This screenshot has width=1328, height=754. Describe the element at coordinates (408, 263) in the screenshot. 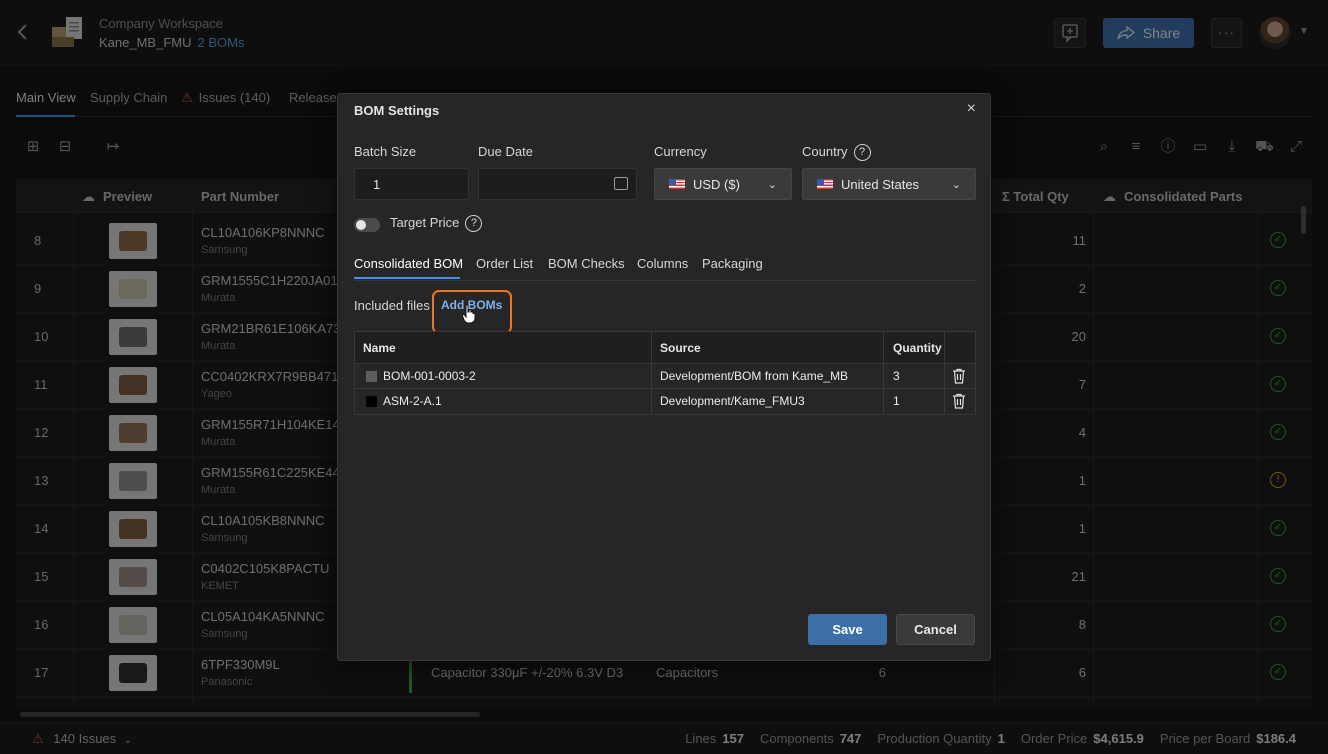

I see `tab-consolidated-bom: Consolidated BOM` at that location.